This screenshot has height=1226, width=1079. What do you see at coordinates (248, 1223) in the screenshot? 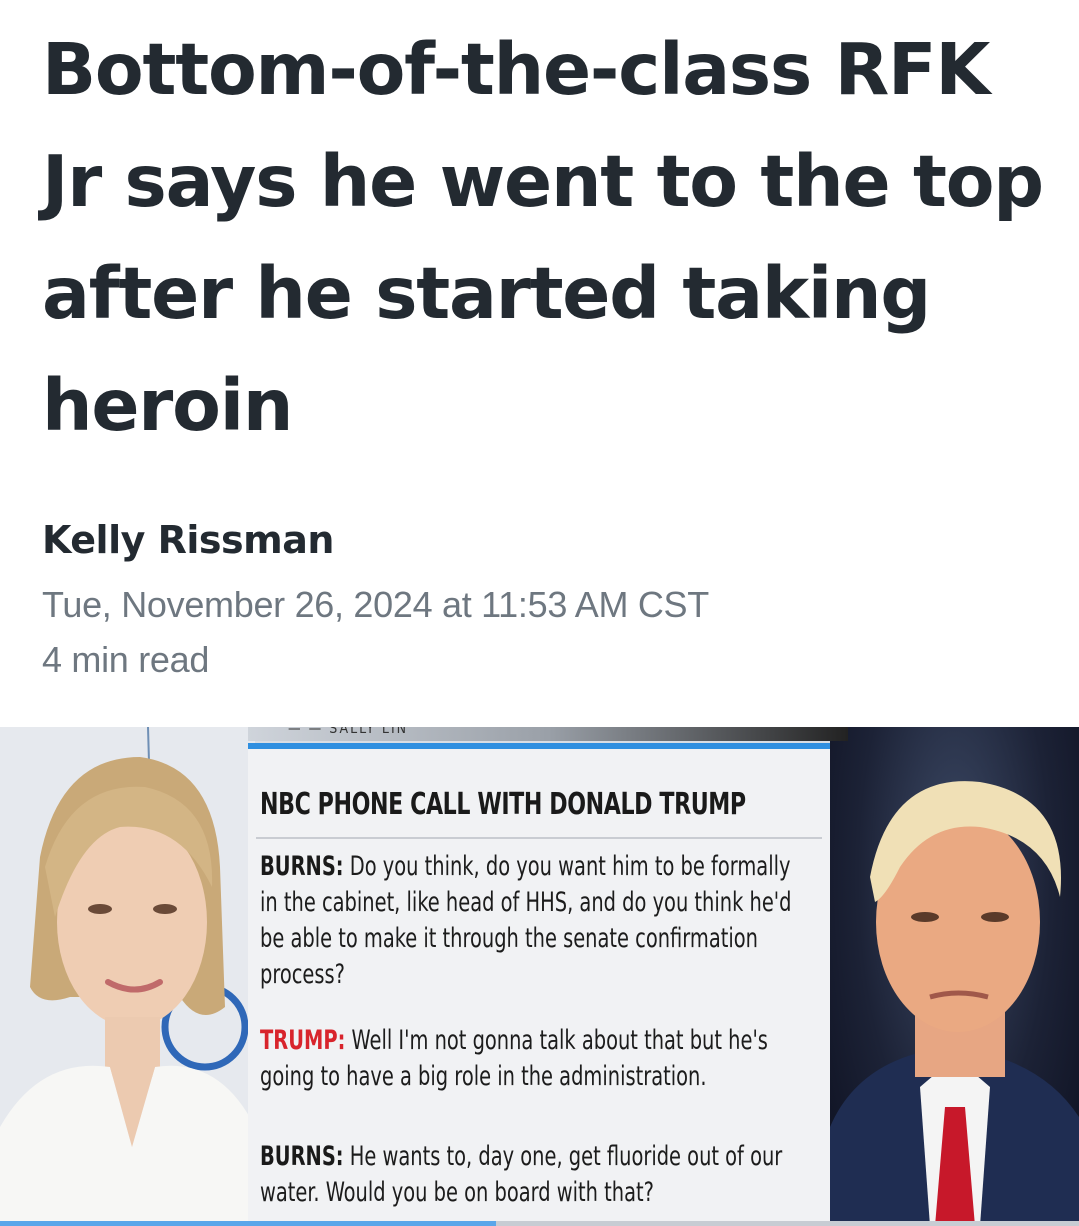
I see `video-progress-fill` at bounding box center [248, 1223].